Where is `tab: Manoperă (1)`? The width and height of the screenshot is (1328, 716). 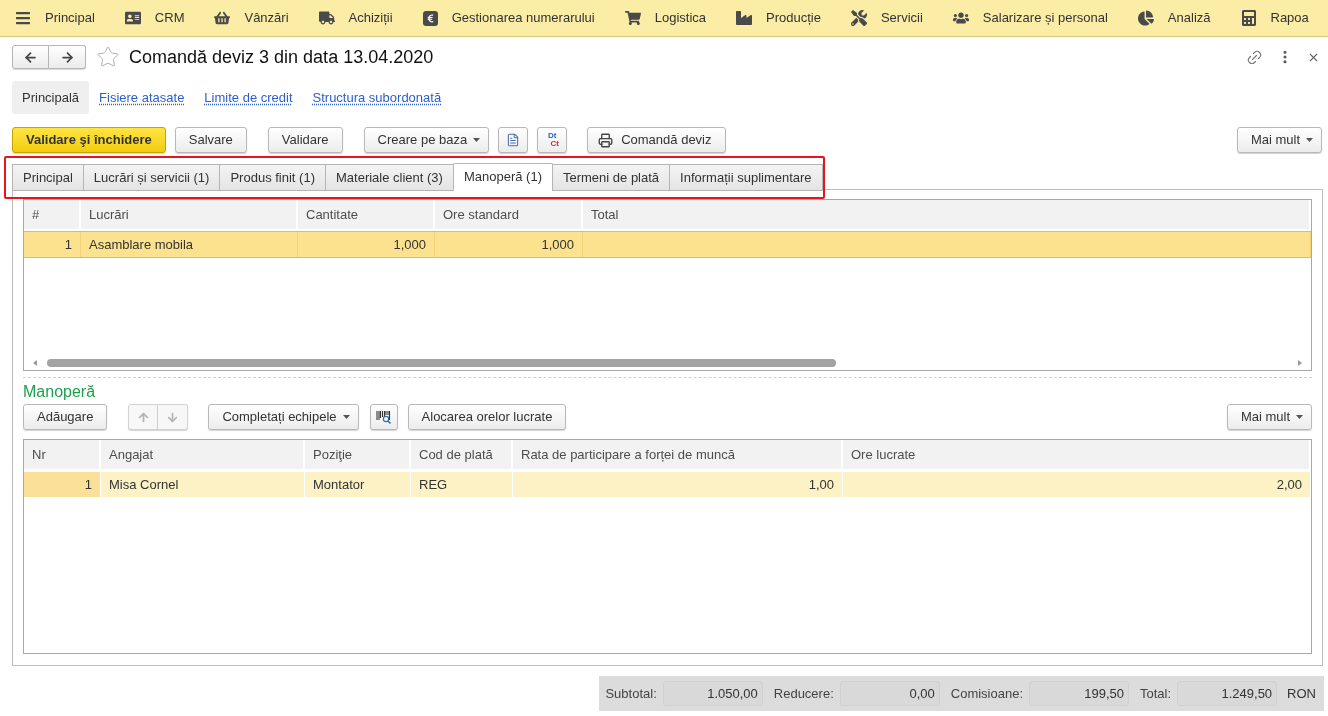
tab: Manoperă (1) is located at coordinates (502, 176).